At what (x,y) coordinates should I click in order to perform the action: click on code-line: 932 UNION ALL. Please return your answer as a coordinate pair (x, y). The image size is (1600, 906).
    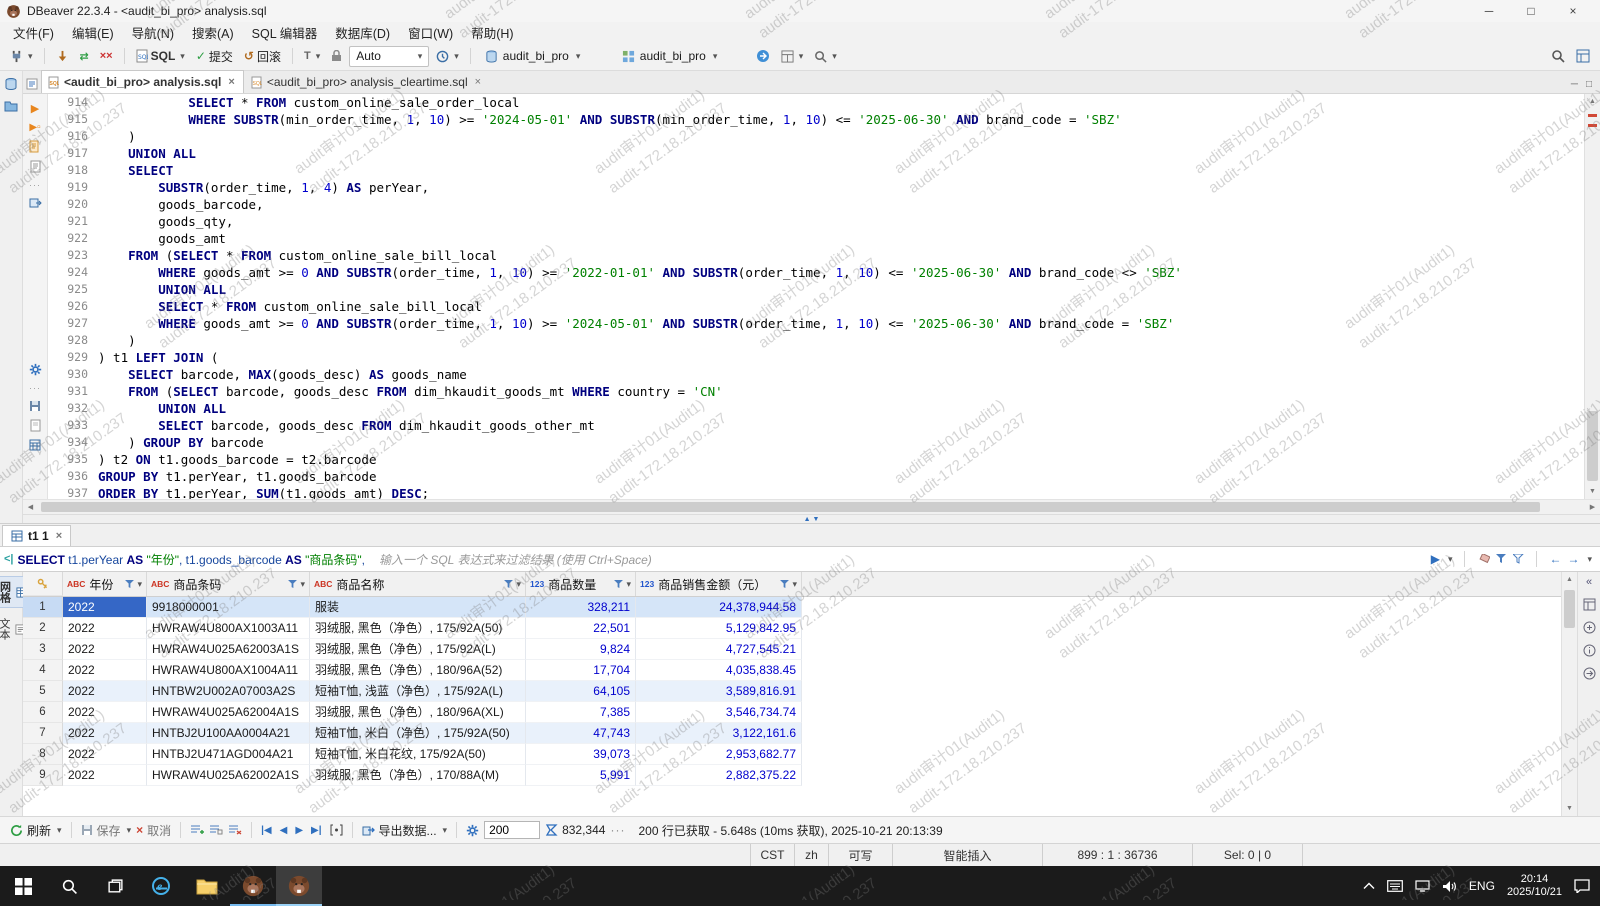
    Looking at the image, I should click on (816, 408).